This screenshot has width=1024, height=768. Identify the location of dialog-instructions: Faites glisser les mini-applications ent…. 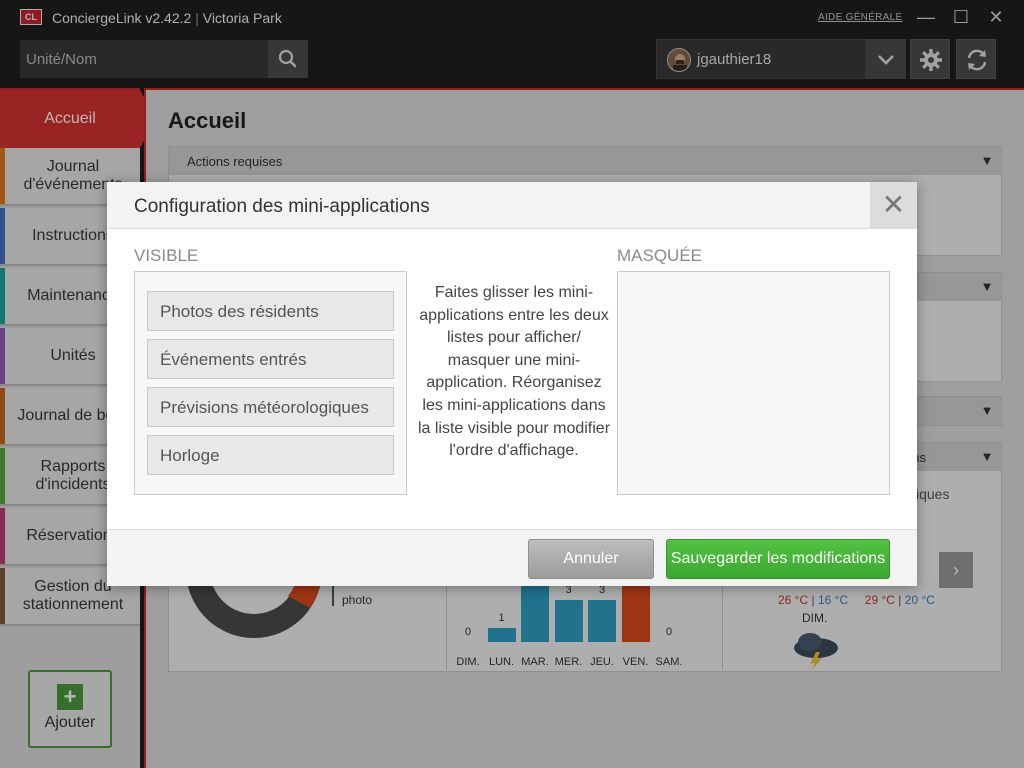
(514, 372).